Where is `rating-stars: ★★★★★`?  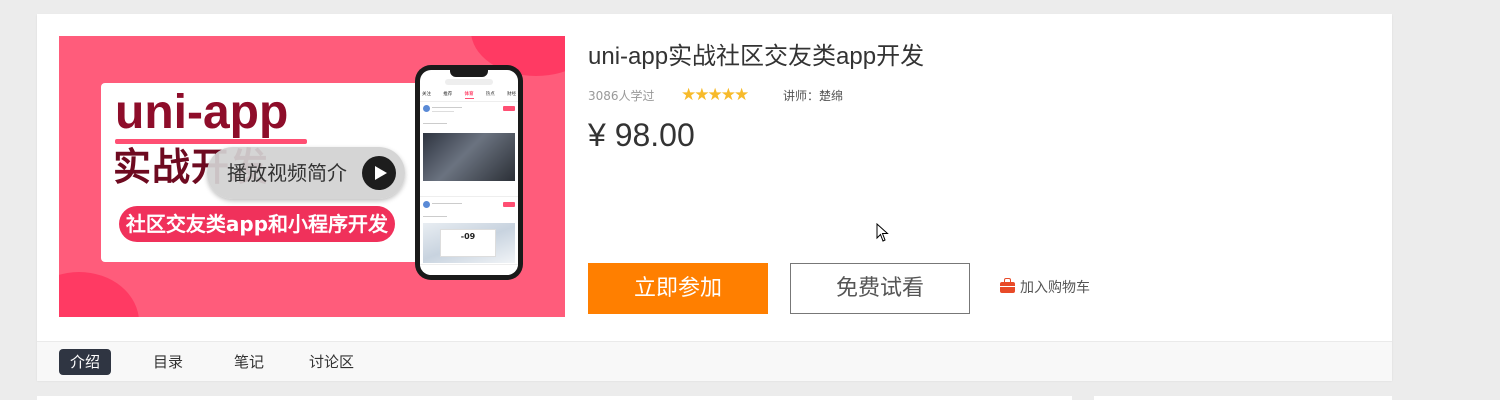 rating-stars: ★★★★★ is located at coordinates (715, 95).